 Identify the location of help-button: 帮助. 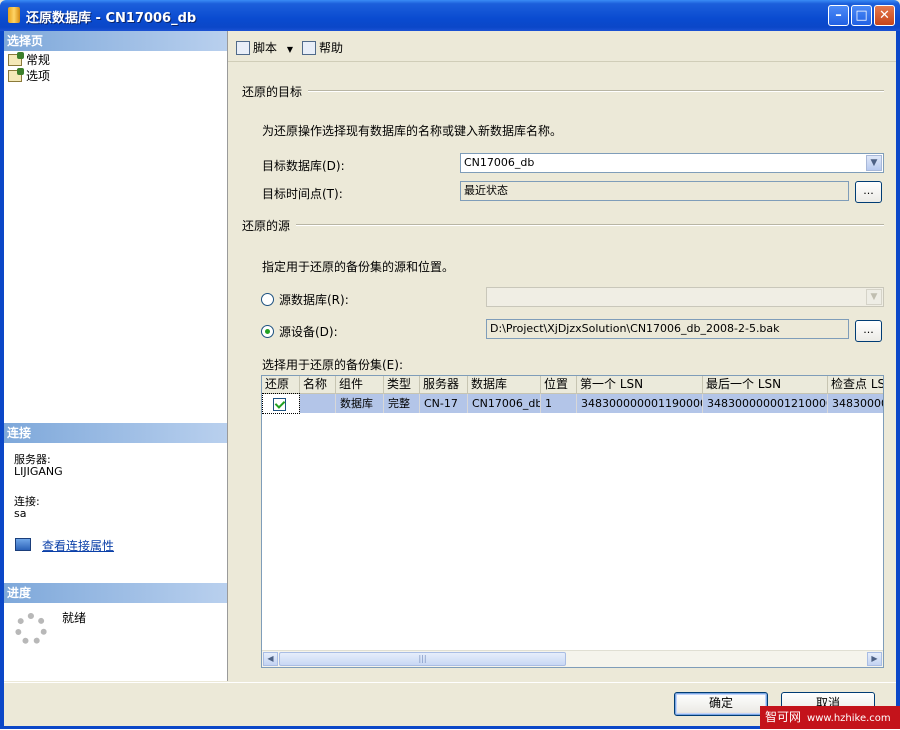
(322, 47).